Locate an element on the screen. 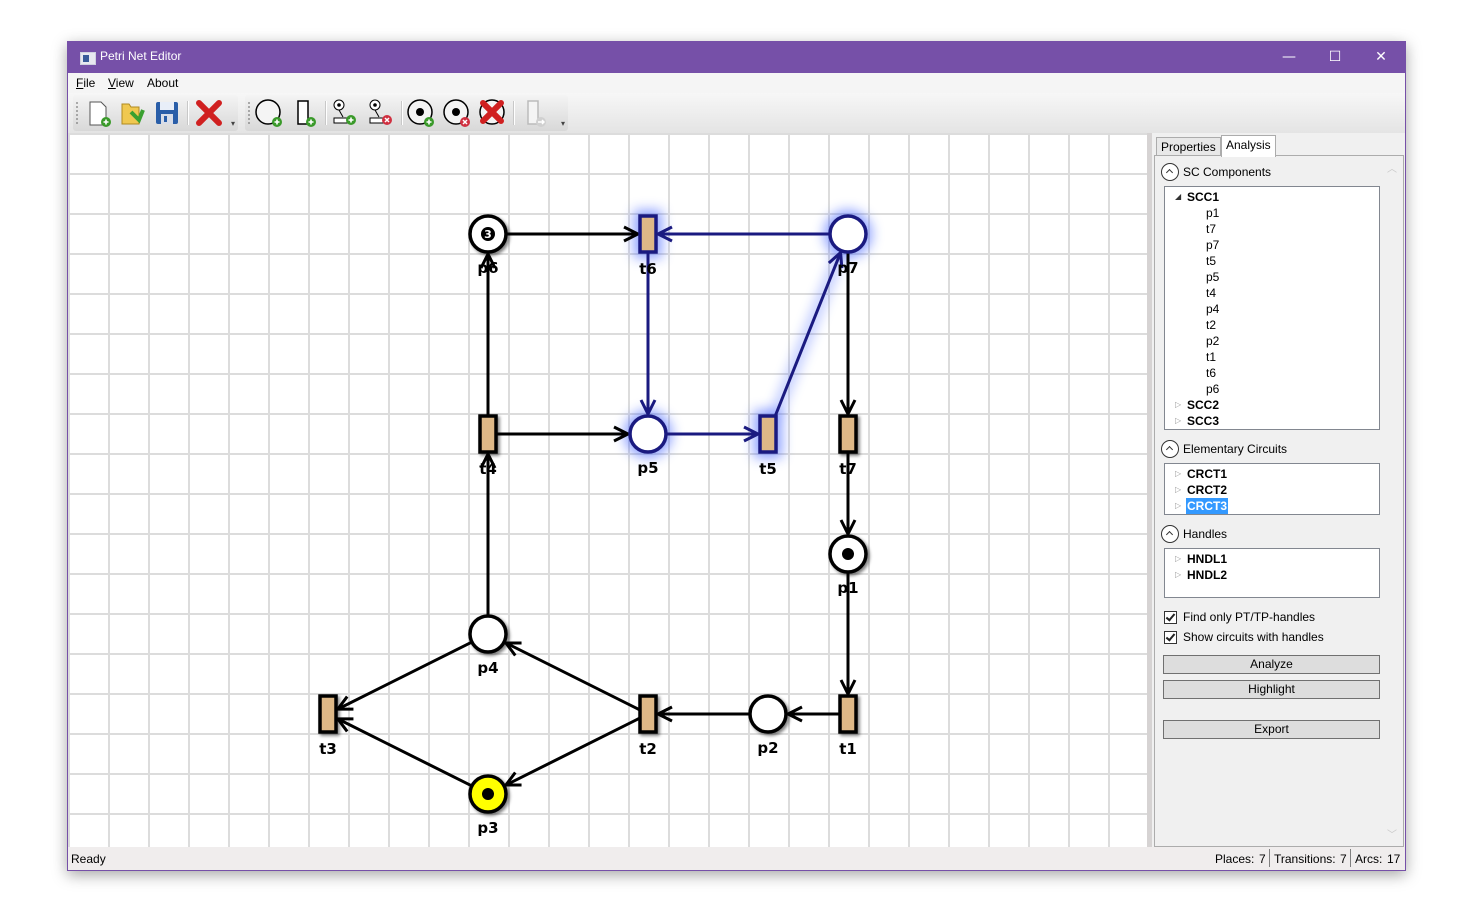 Image resolution: width=1471 pixels, height=911 pixels. place-label: p6 is located at coordinates (487, 268).